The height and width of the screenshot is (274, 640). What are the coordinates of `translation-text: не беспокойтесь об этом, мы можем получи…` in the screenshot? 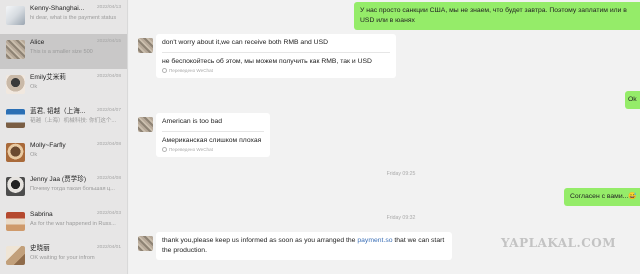 It's located at (267, 61).